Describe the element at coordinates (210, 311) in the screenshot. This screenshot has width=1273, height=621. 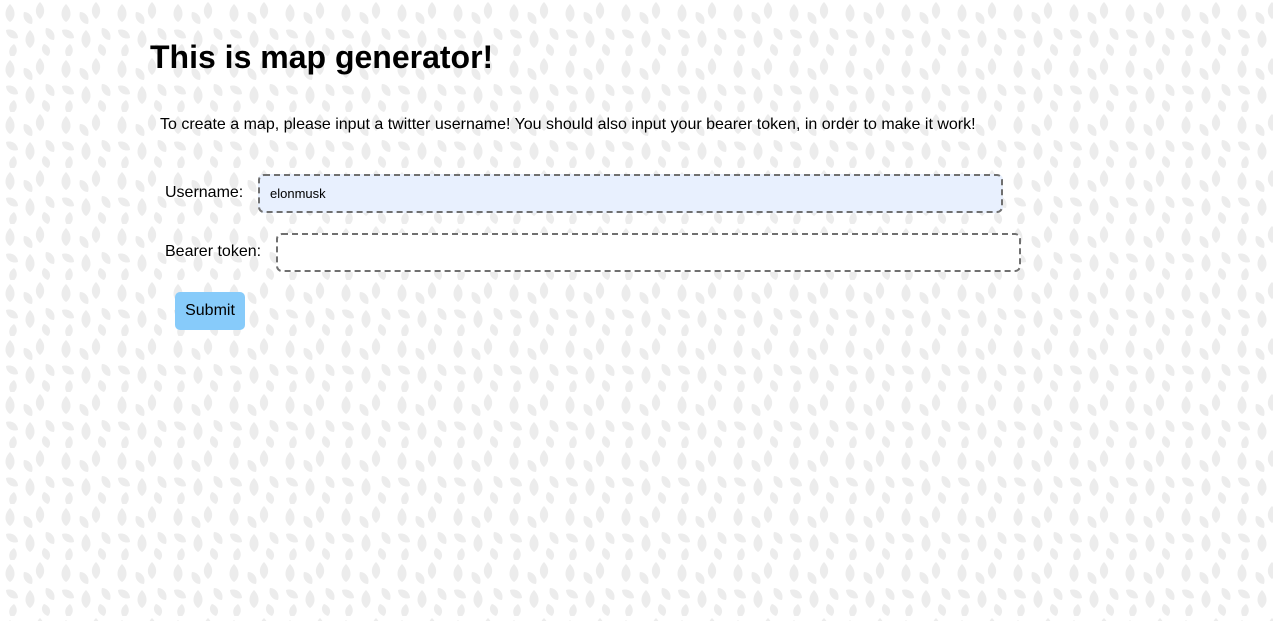
I see `submit-button: Submit` at that location.